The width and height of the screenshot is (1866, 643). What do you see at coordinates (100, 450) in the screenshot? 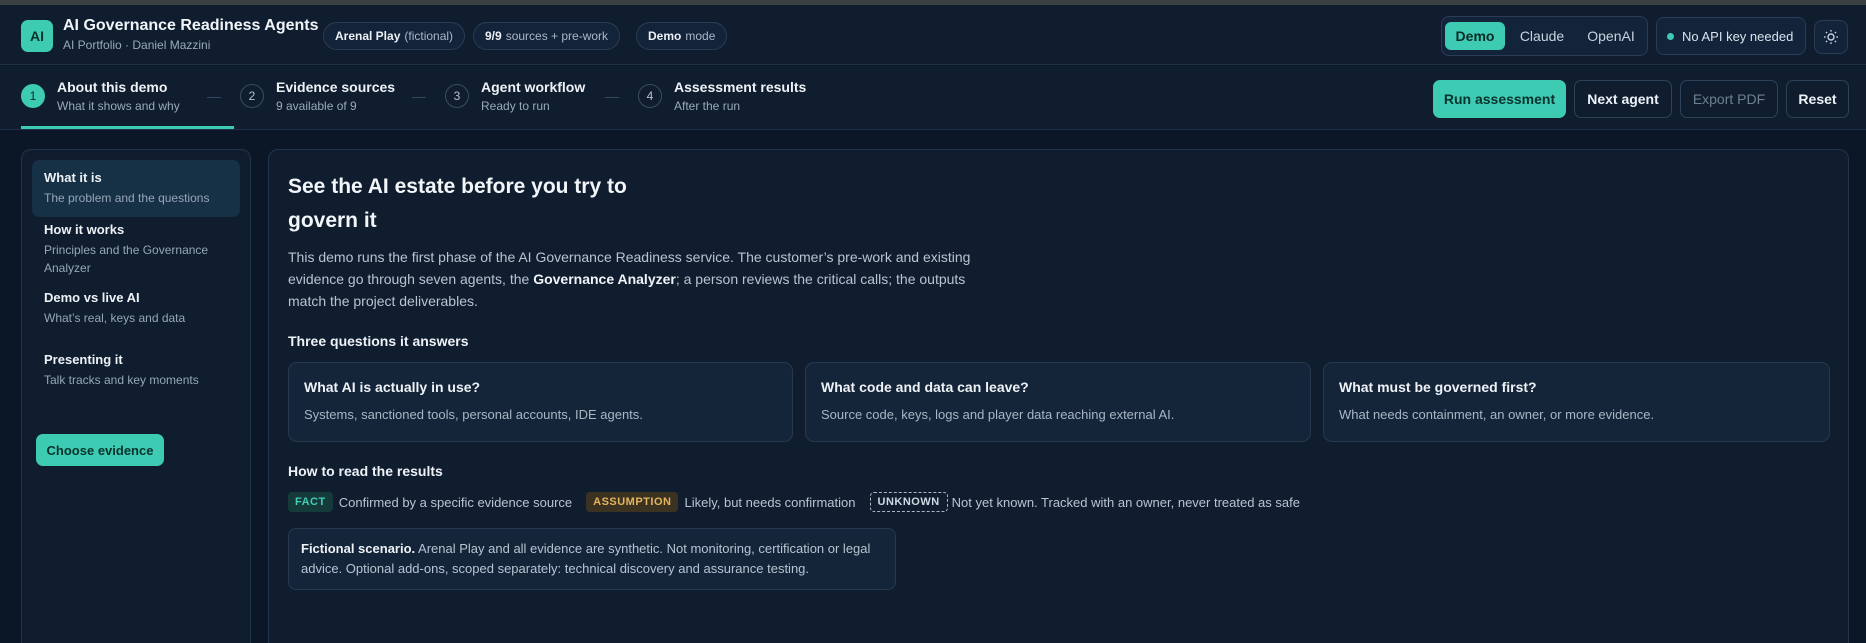
I see `choose-evidence-button: Choose evidence` at bounding box center [100, 450].